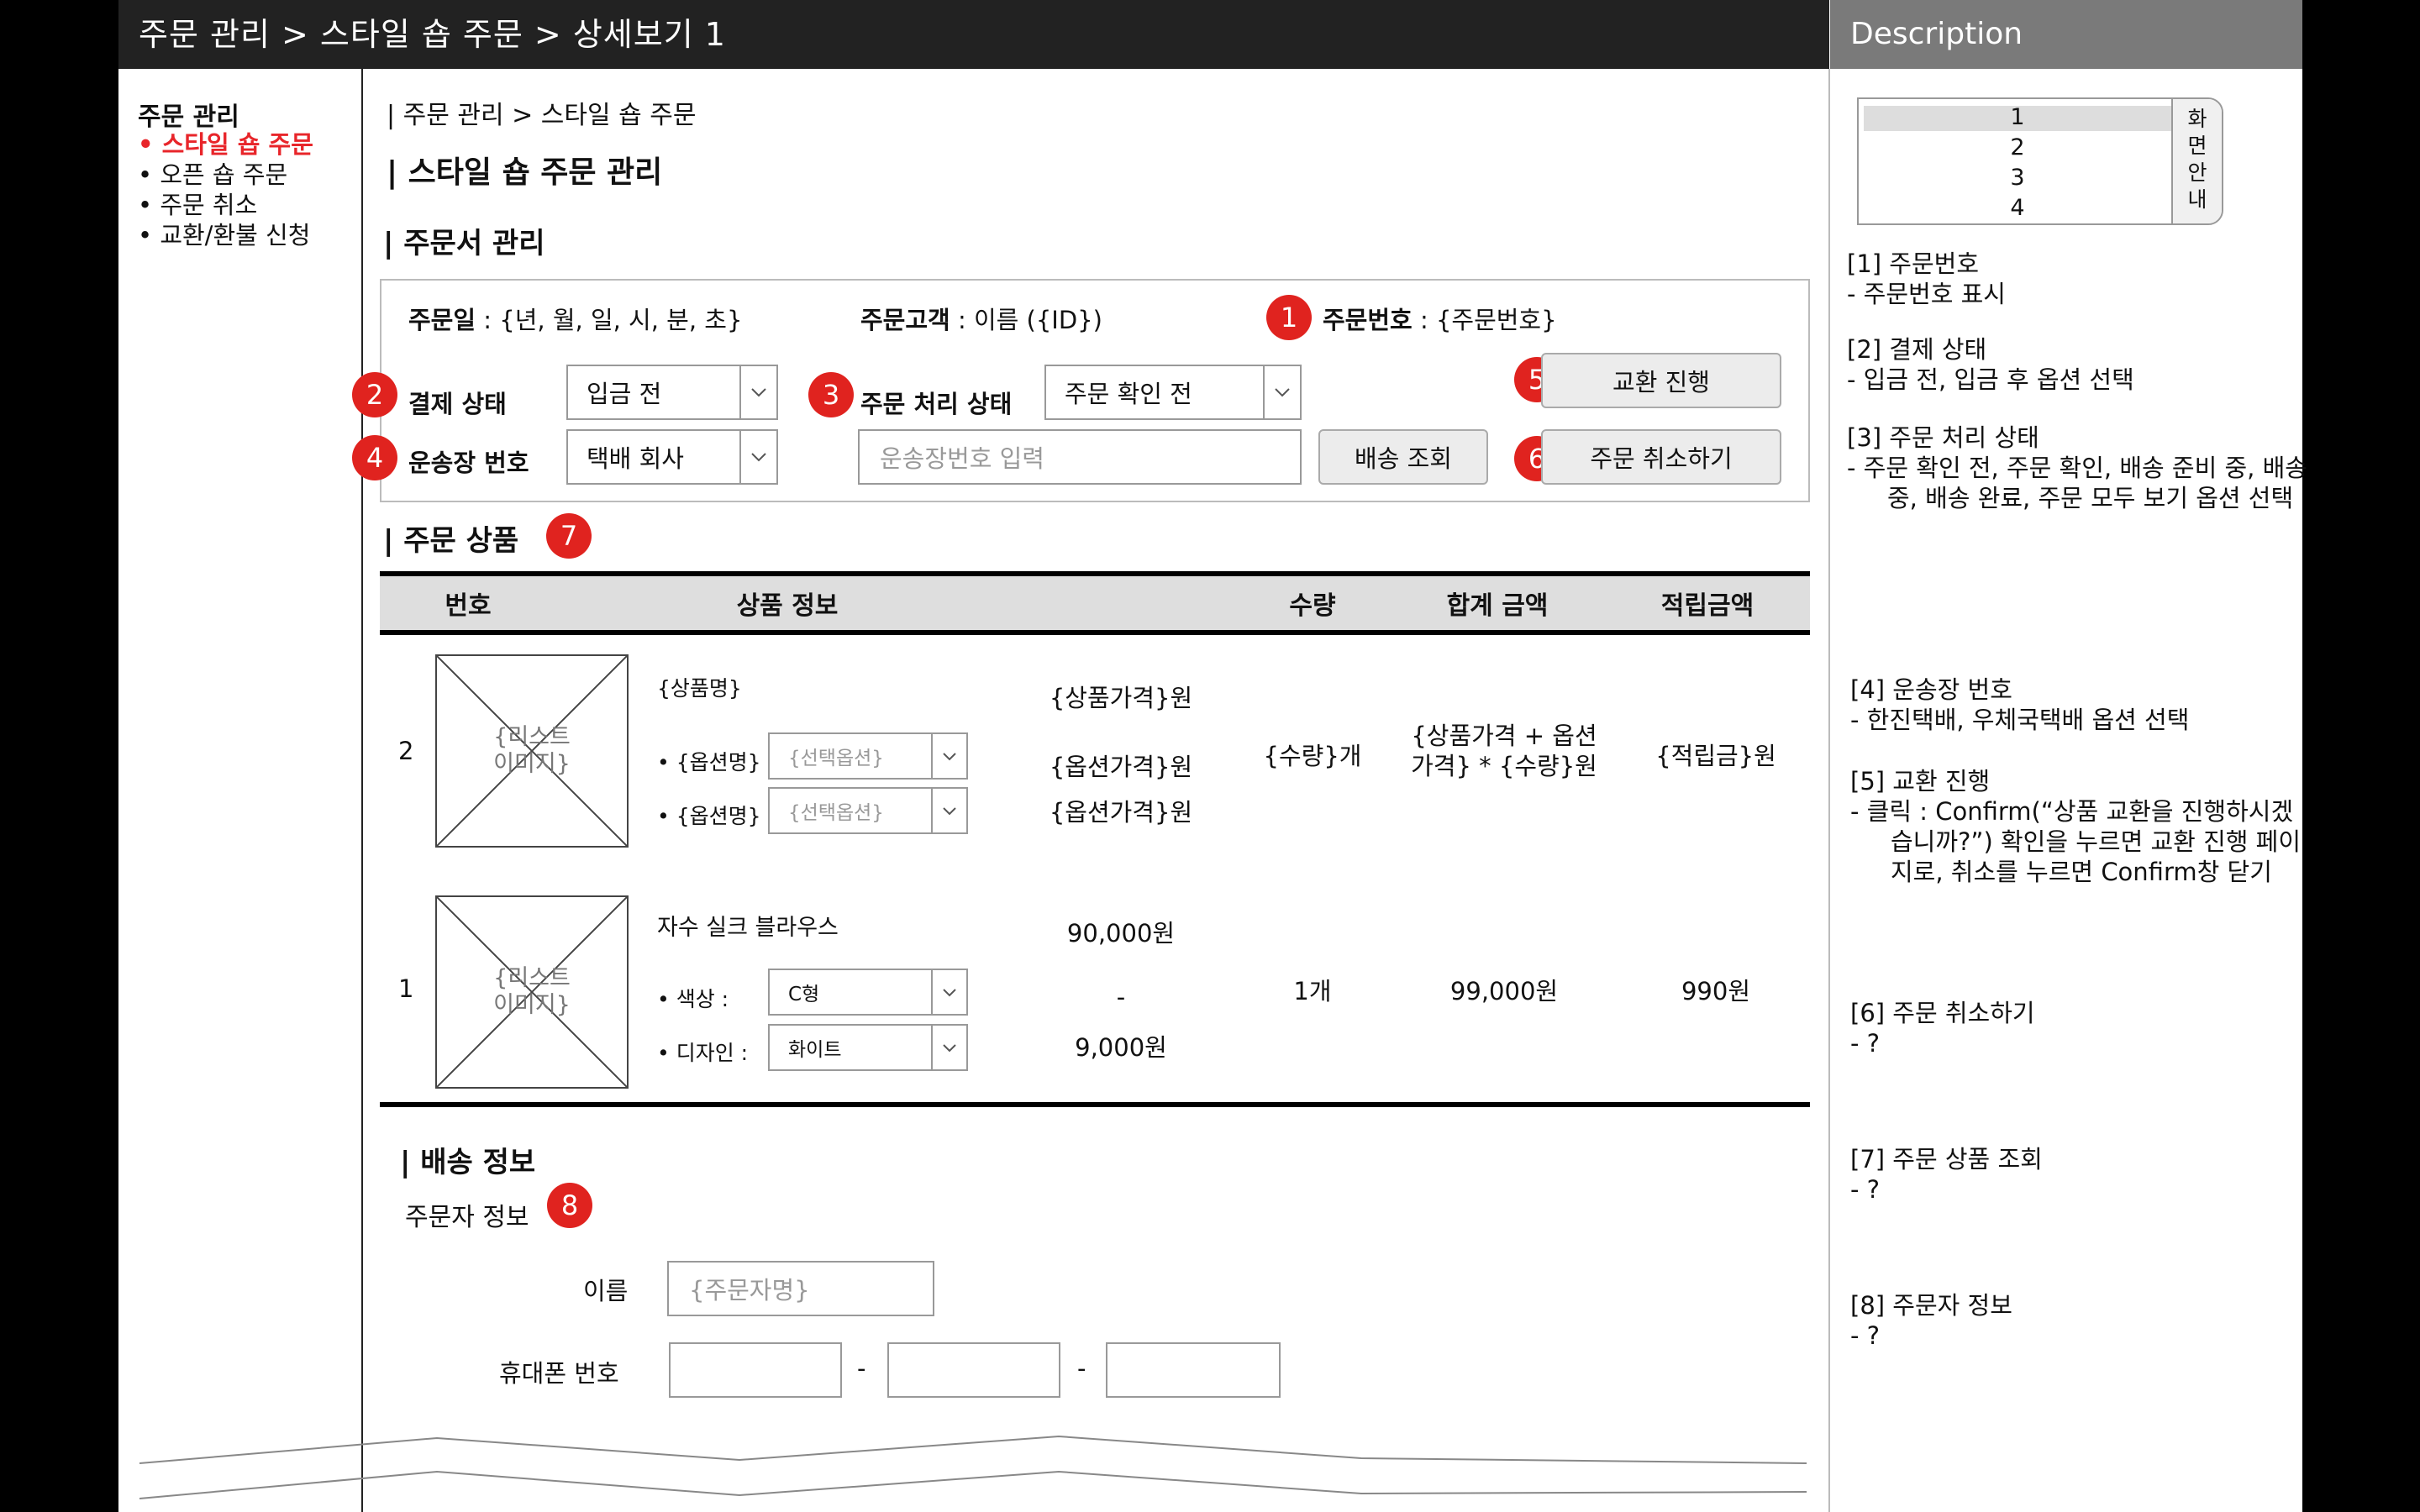  I want to click on waybill-placeholder: 운송장번호 입력, so click(962, 458).